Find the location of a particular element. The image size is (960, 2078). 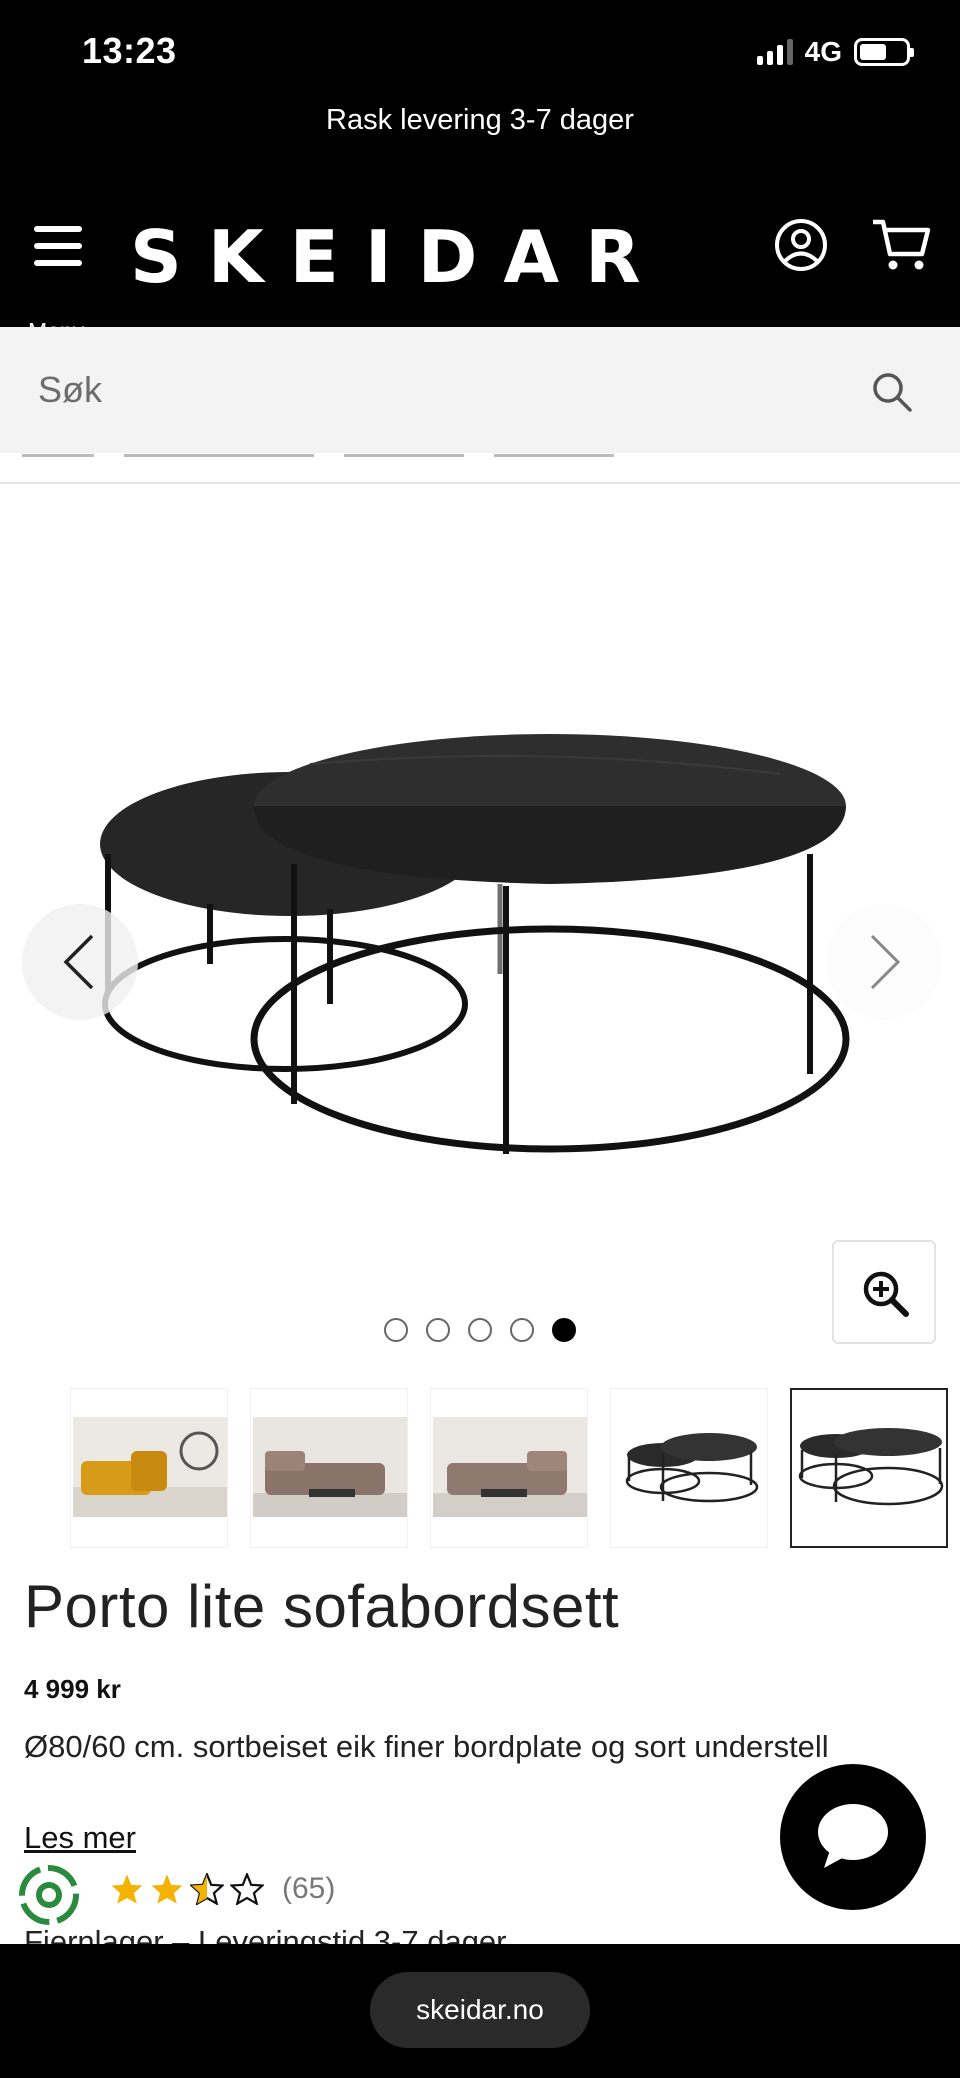

status-indicators: 4G is located at coordinates (835, 52).